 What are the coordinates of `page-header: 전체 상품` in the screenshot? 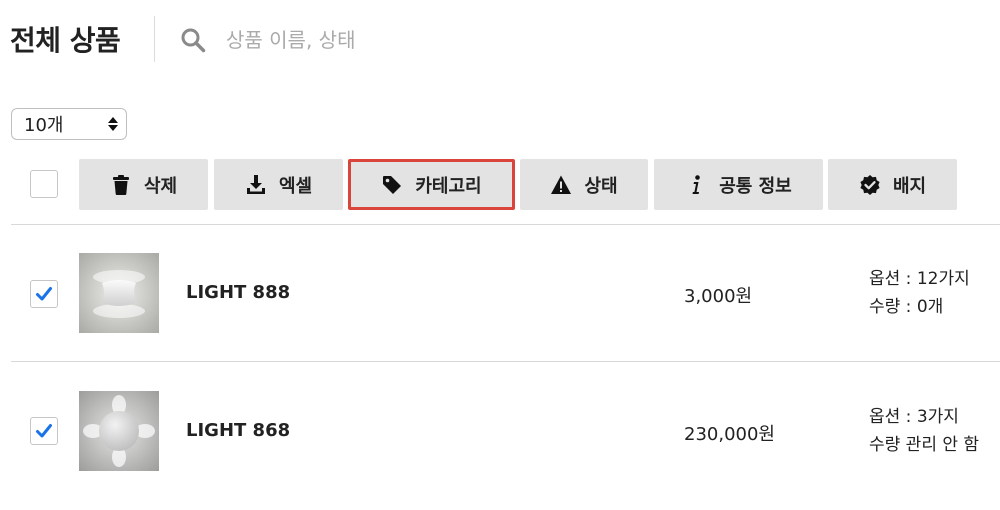 It's located at (65, 39).